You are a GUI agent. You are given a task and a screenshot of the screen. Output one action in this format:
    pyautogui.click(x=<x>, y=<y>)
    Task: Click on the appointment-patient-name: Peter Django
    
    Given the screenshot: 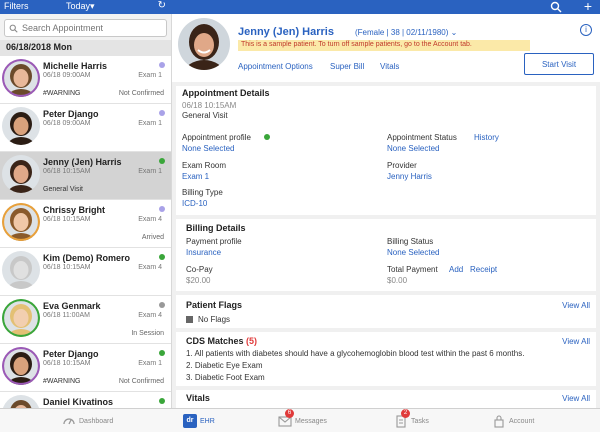 What is the action you would take?
    pyautogui.click(x=71, y=354)
    